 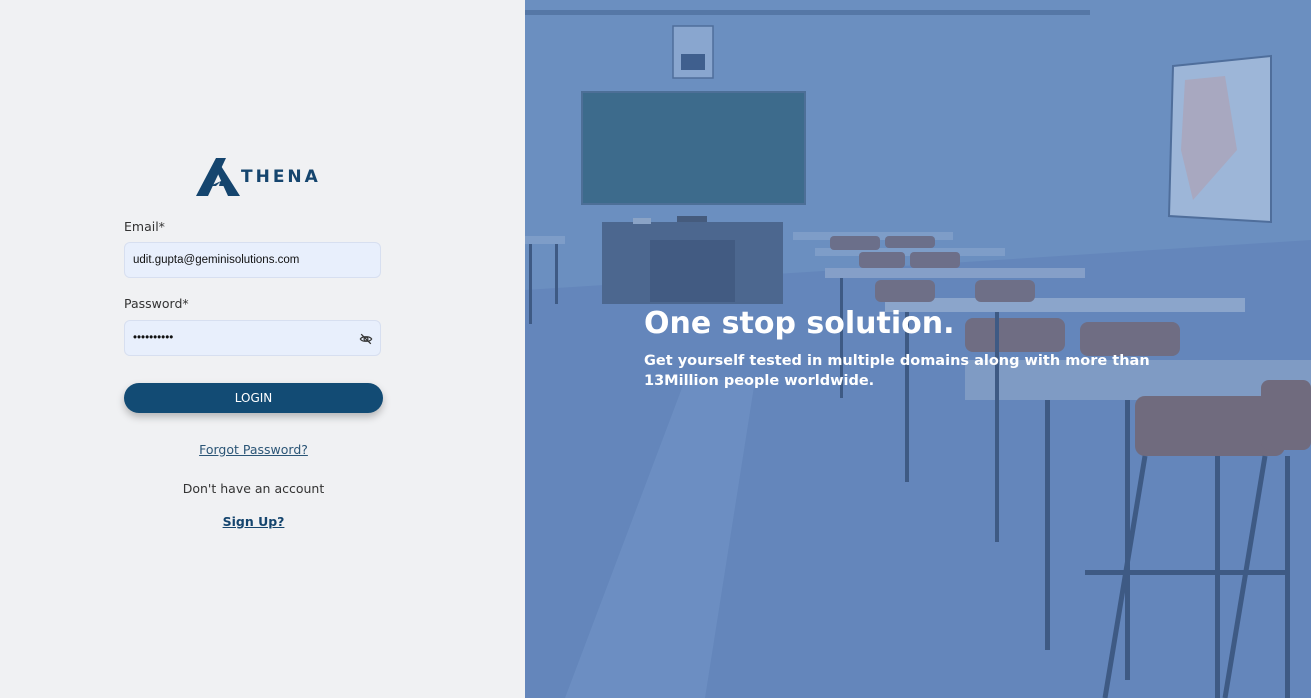 What do you see at coordinates (218, 177) in the screenshot?
I see `athena-logo-icon` at bounding box center [218, 177].